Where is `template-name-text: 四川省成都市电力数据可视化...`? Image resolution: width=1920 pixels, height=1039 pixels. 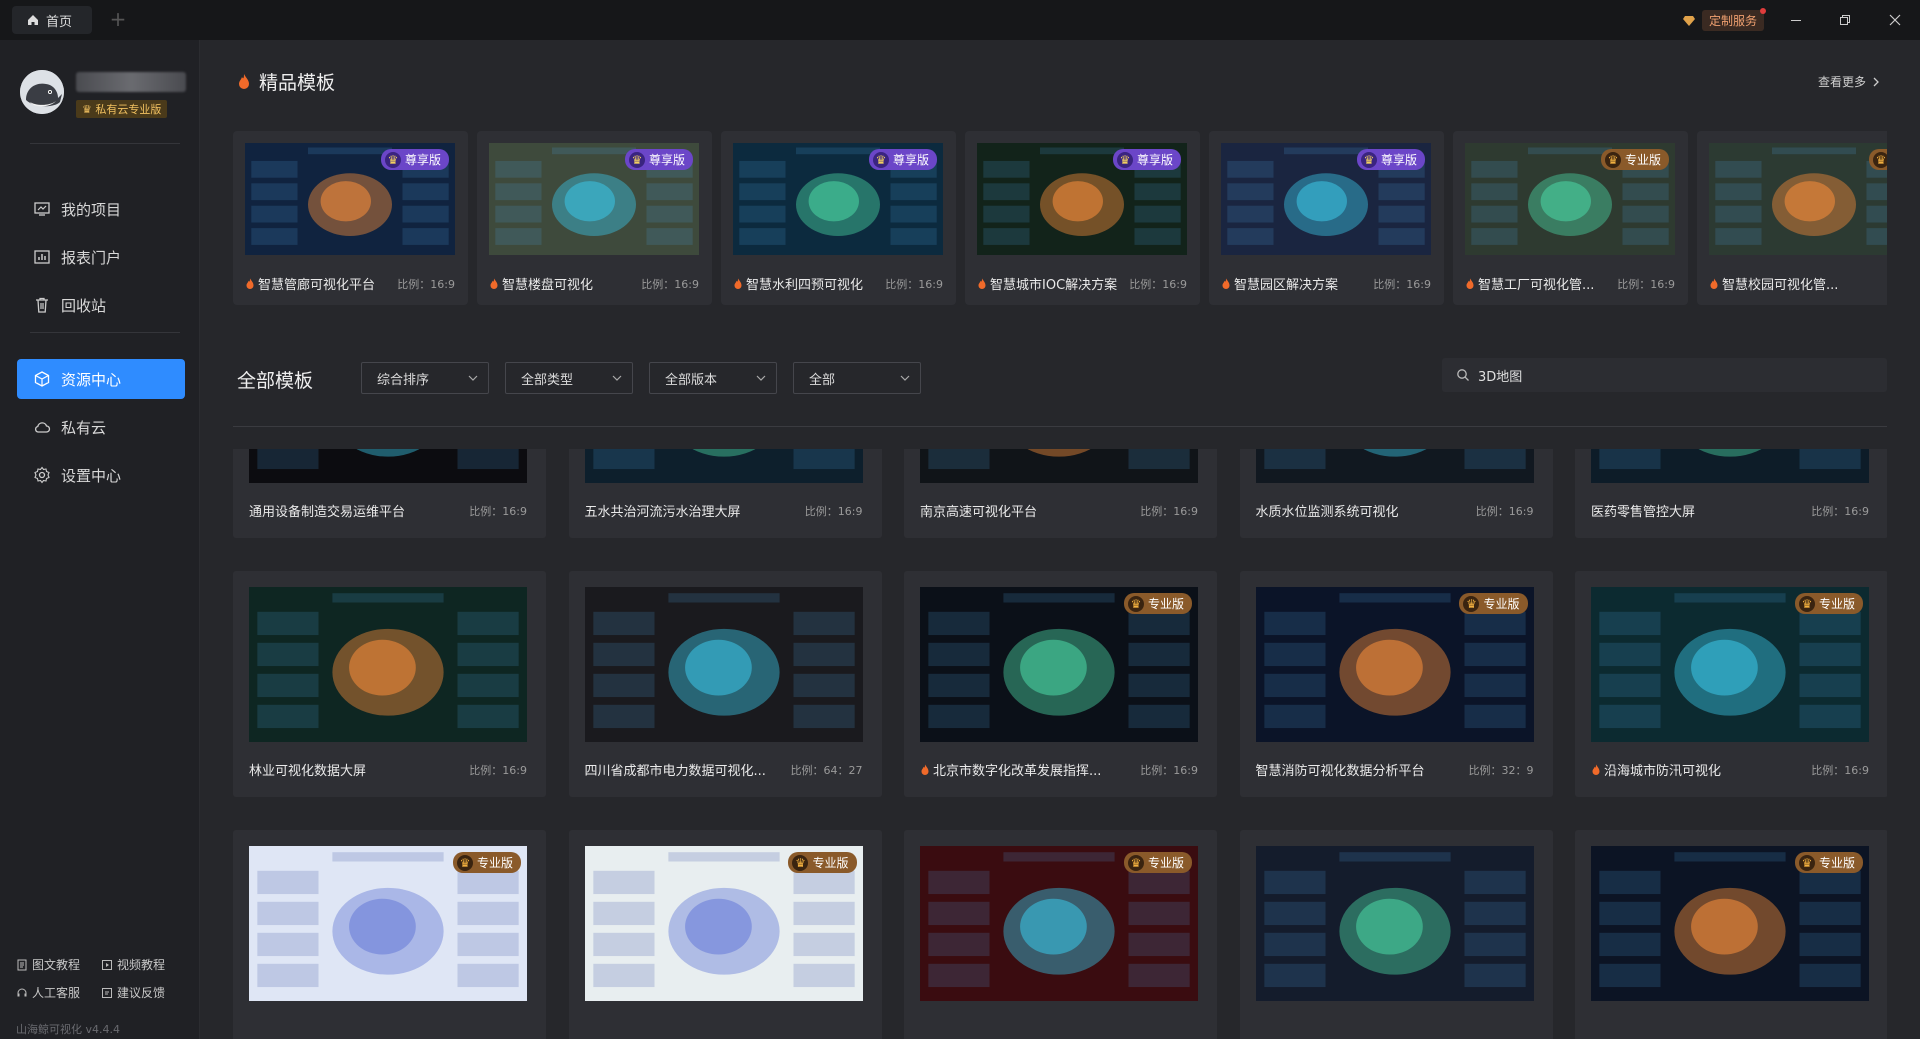 template-name-text: 四川省成都市电力数据可视化... is located at coordinates (675, 771).